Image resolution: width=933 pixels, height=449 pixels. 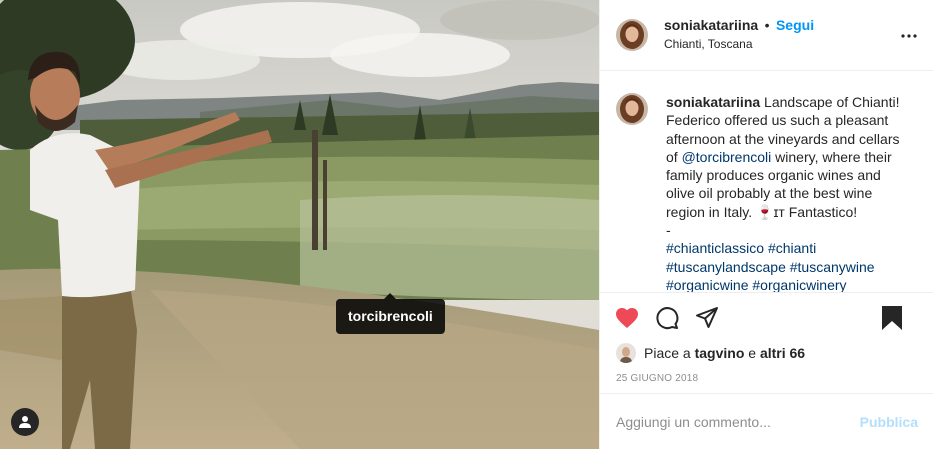 I want to click on save-button, so click(x=892, y=318).